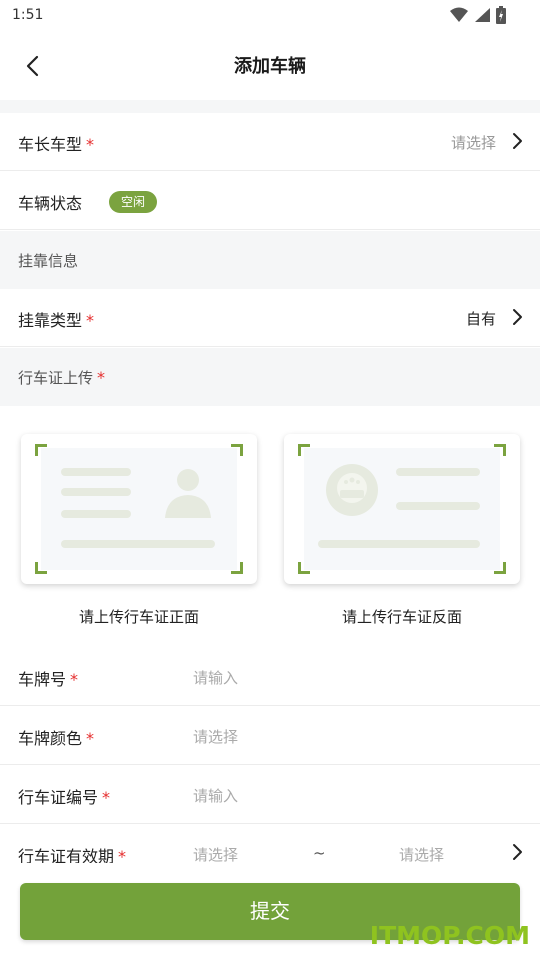 The width and height of the screenshot is (540, 960). I want to click on section-label: 行车证上传 *, so click(62, 377).